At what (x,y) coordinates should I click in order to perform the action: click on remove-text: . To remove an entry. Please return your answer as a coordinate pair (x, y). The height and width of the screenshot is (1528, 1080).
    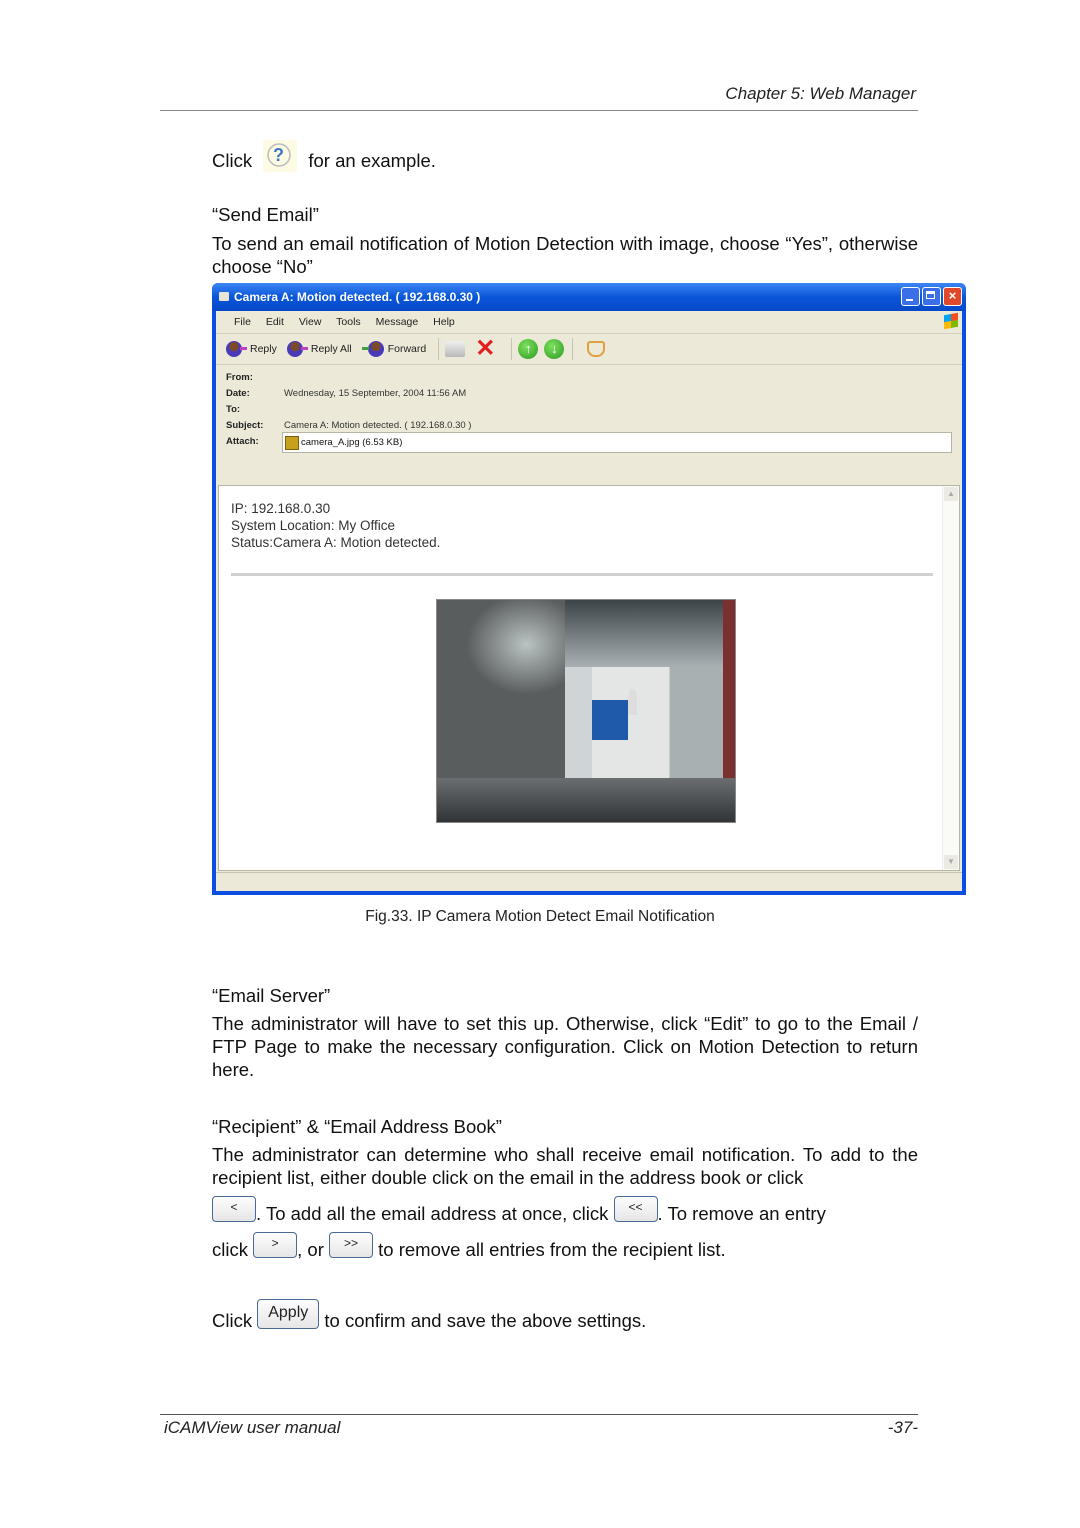
    Looking at the image, I should click on (741, 1213).